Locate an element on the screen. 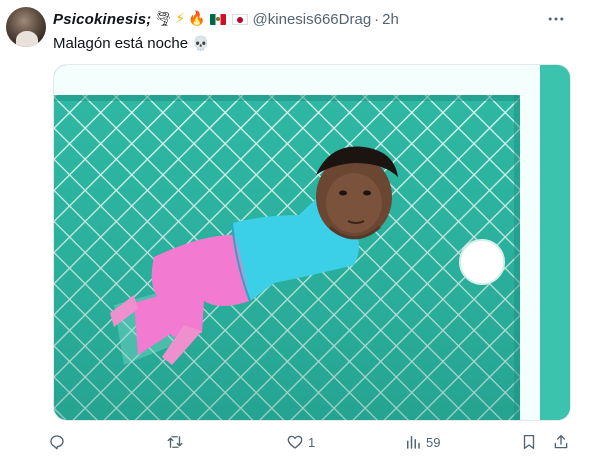  reply-icon is located at coordinates (57, 442).